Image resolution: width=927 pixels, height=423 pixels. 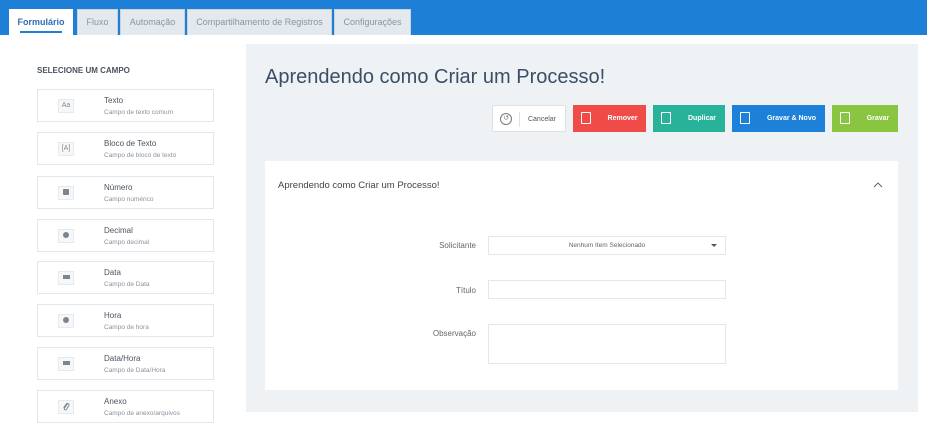 What do you see at coordinates (83, 70) in the screenshot?
I see `palette-title: SELECIONE UM CAMPO` at bounding box center [83, 70].